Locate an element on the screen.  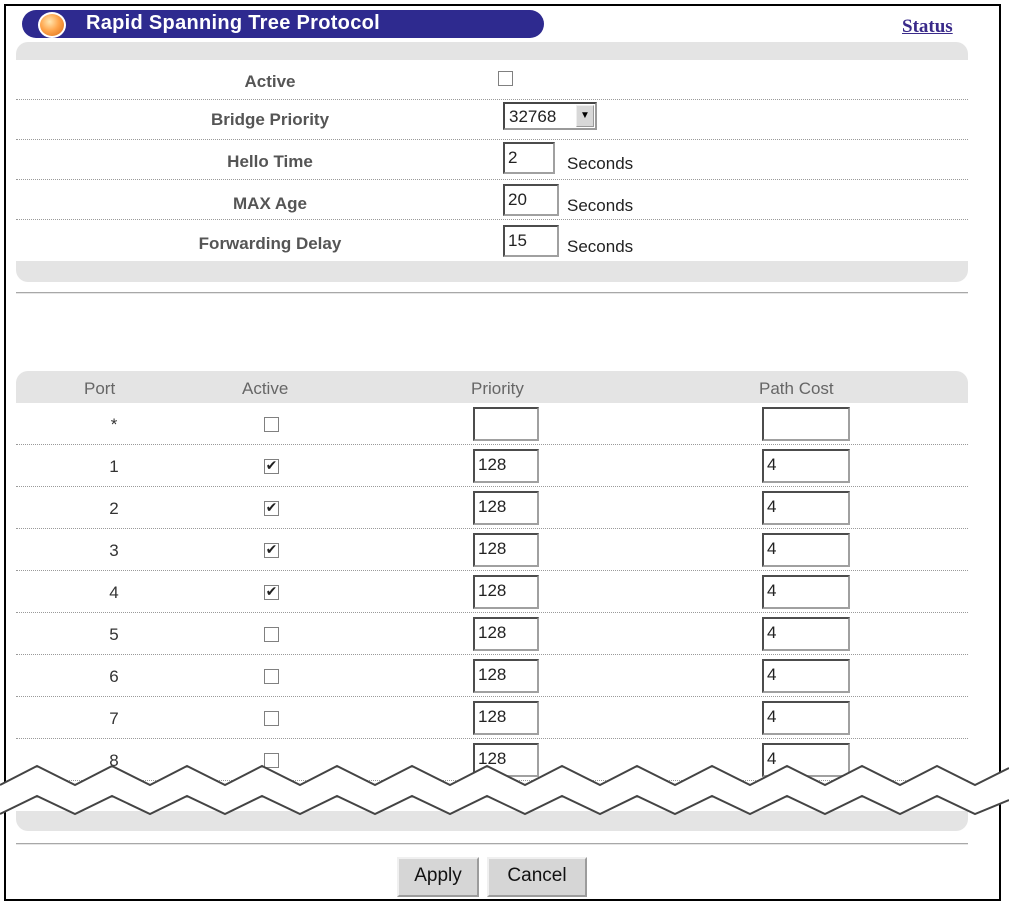
forwarding-delay-label: Forwarding Delay is located at coordinates (270, 243).